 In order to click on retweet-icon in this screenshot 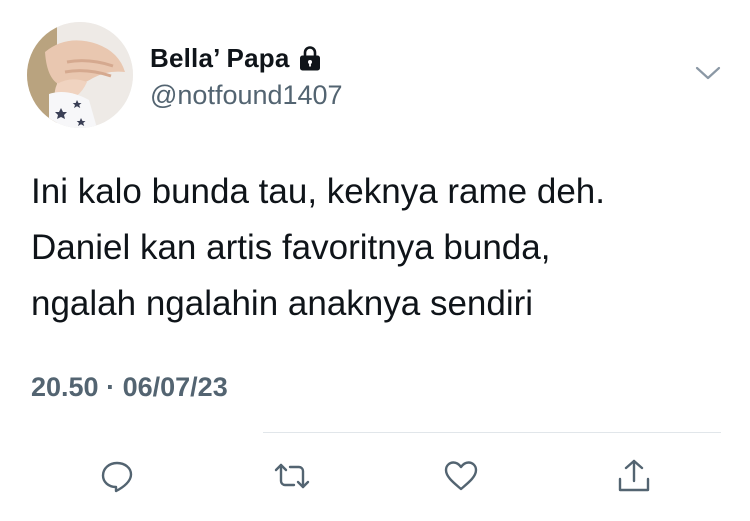, I will do `click(292, 476)`.